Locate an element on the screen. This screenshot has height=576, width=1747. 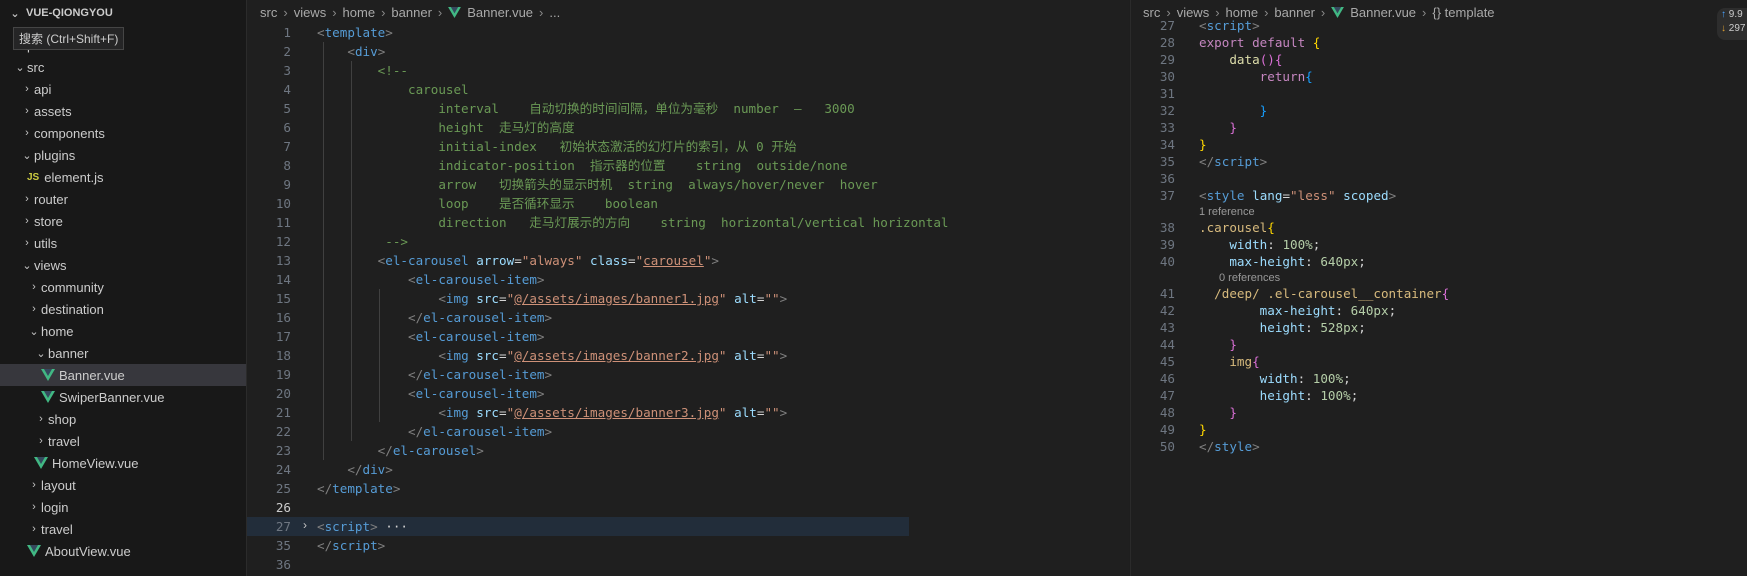
code-line: height 走马灯的高度 is located at coordinates (445, 127).